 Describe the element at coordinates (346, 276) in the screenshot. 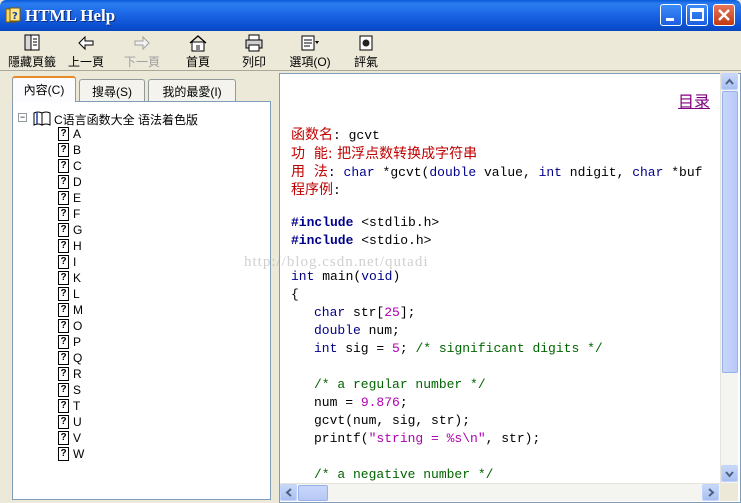

I see `code-line: int main(void)` at that location.